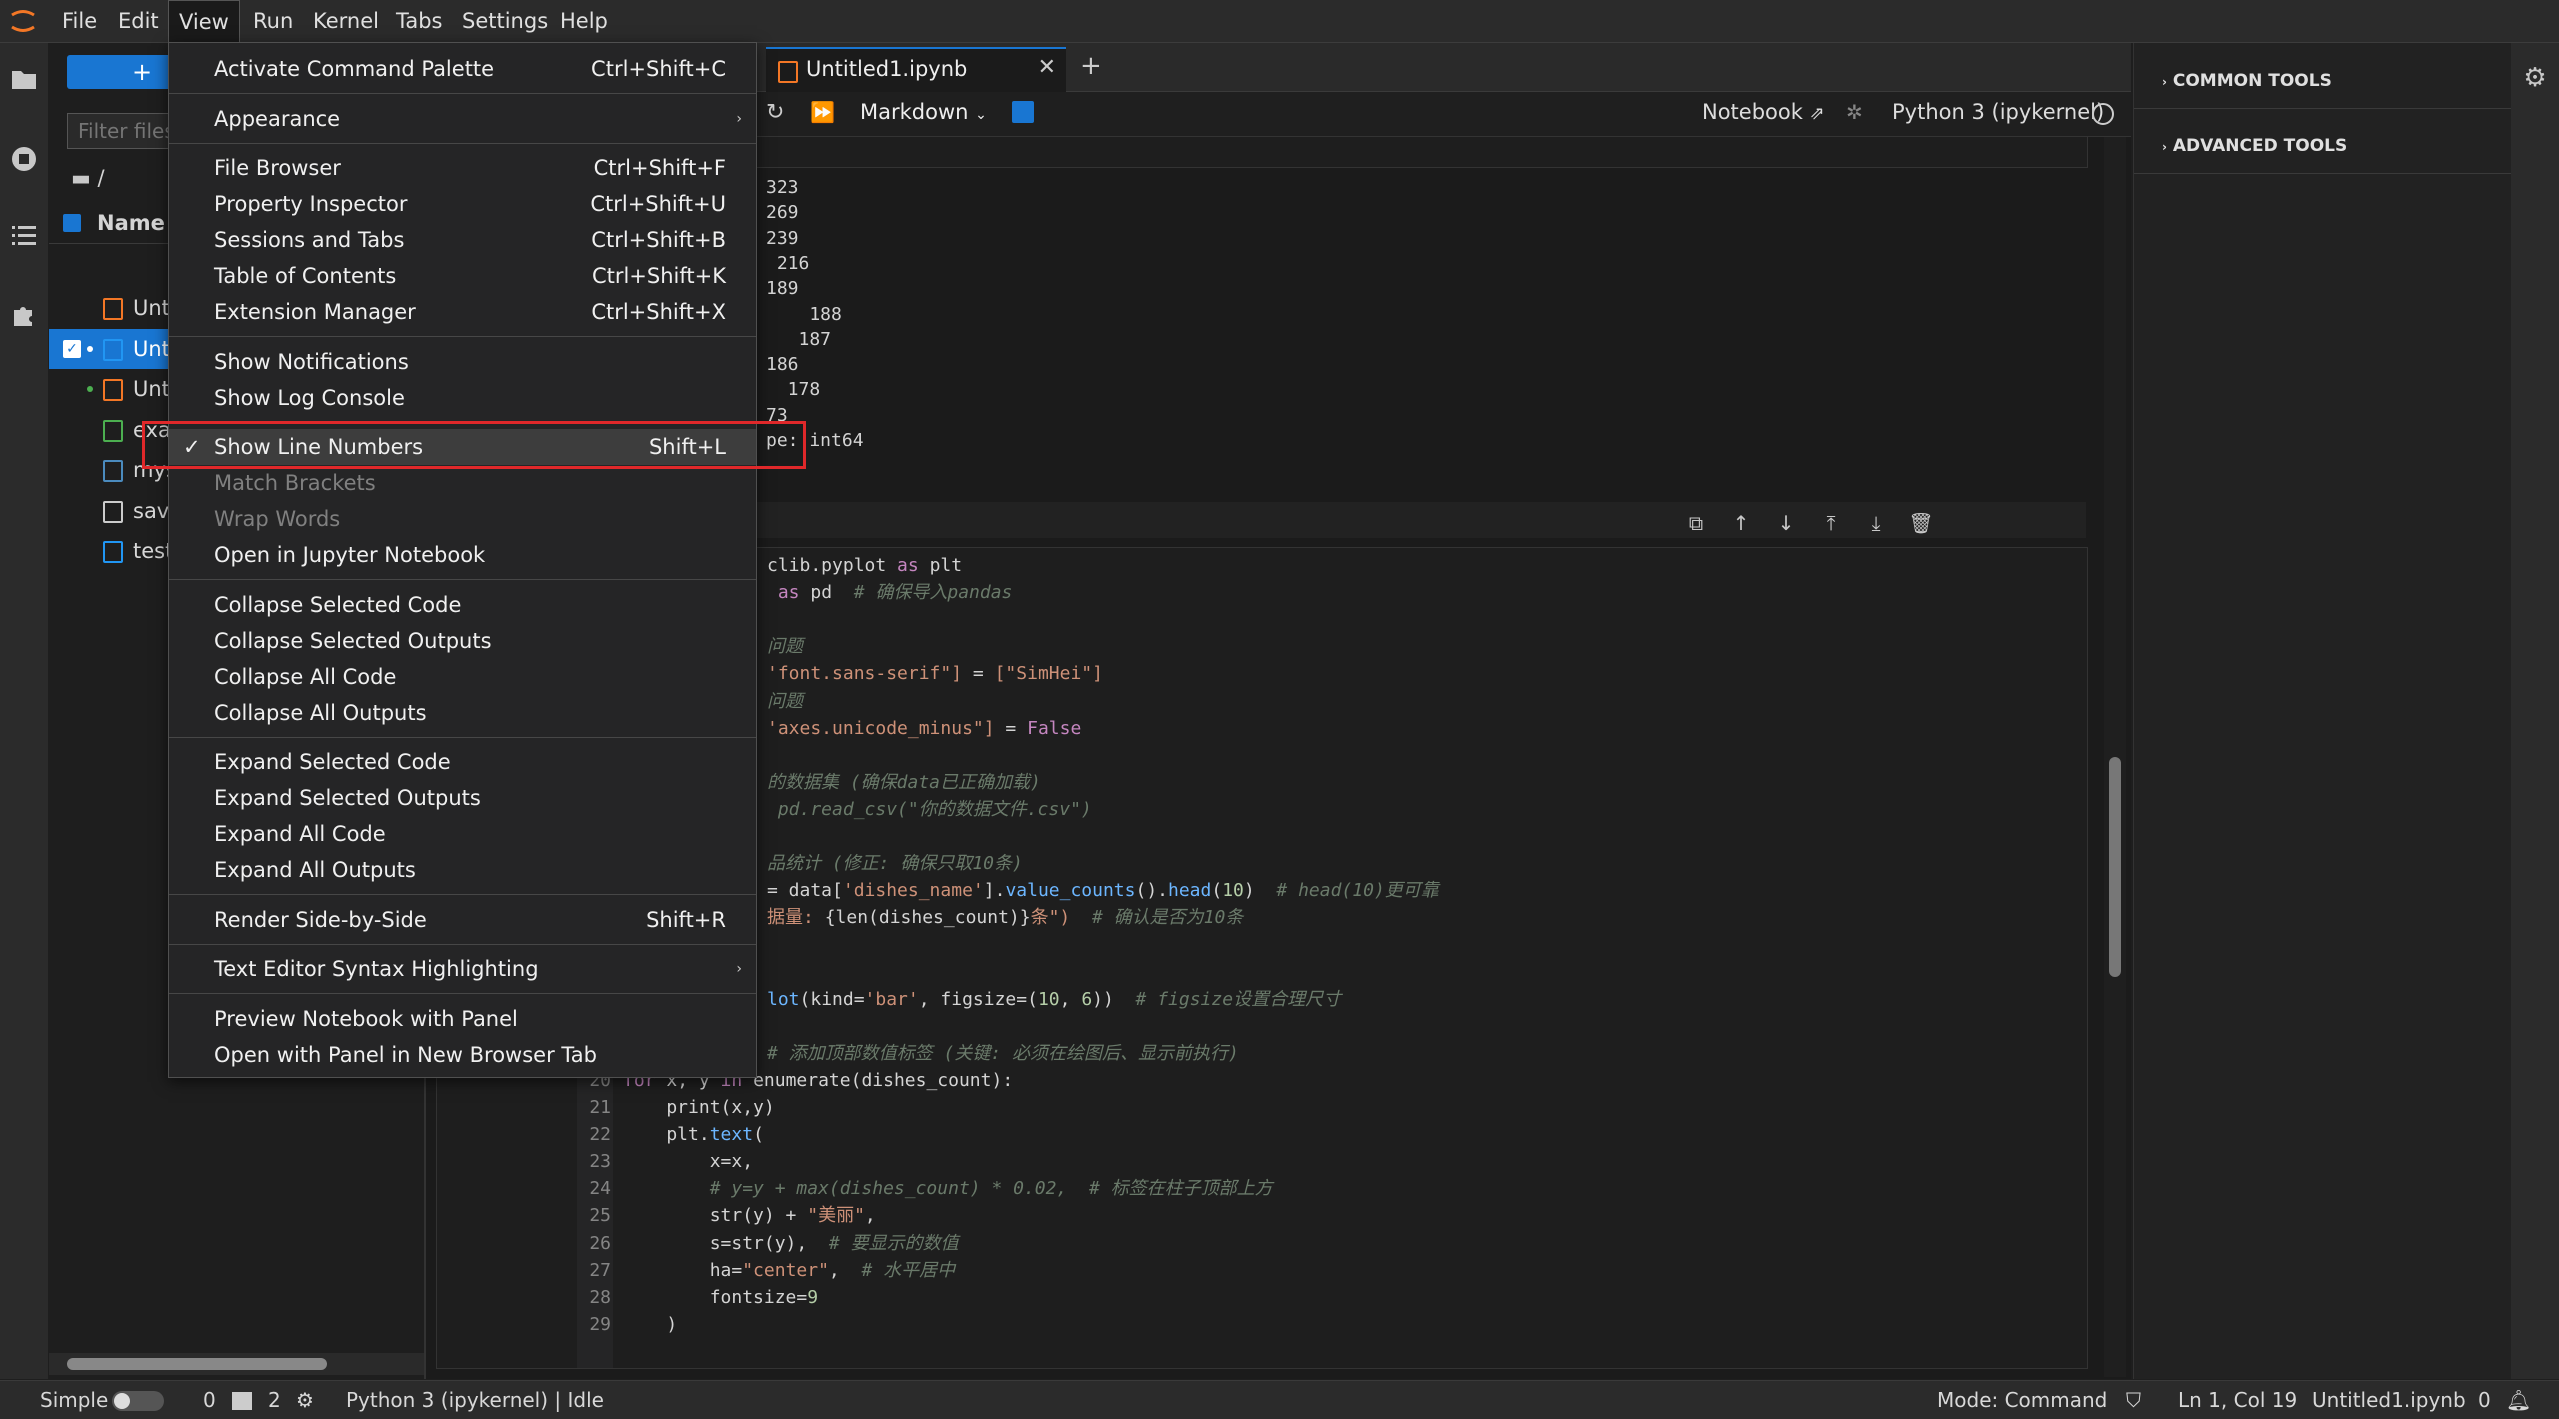 This screenshot has width=2559, height=1419. What do you see at coordinates (2237, 1400) in the screenshot?
I see `cursor-position: Ln 1, Col 19` at bounding box center [2237, 1400].